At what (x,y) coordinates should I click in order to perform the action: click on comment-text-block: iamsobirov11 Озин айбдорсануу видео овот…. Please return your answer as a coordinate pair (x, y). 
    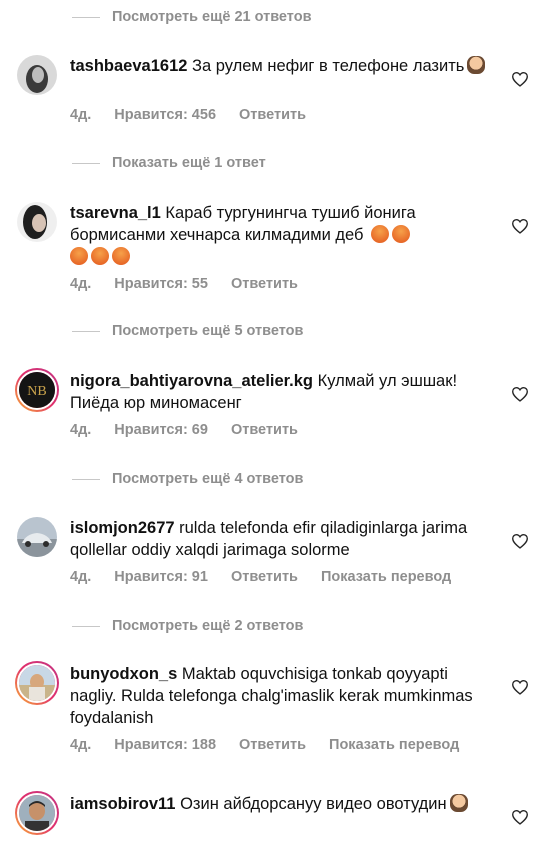
    Looking at the image, I should click on (280, 804).